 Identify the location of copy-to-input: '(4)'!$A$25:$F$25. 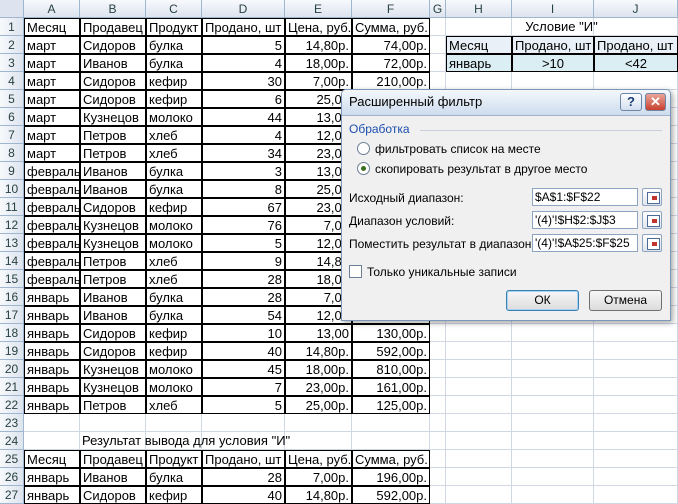
(585, 243).